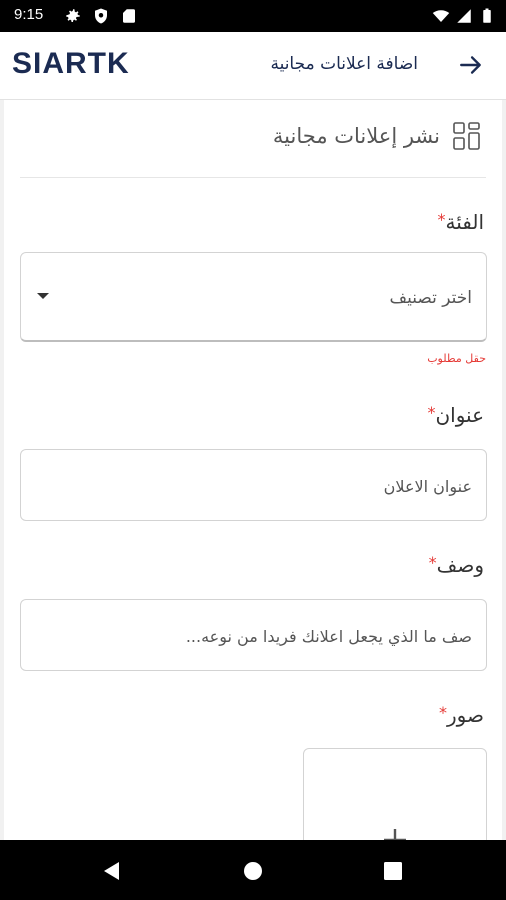  Describe the element at coordinates (253, 66) in the screenshot. I see `app-bar: SIARTK اضافة اعلانات مجانية` at that location.